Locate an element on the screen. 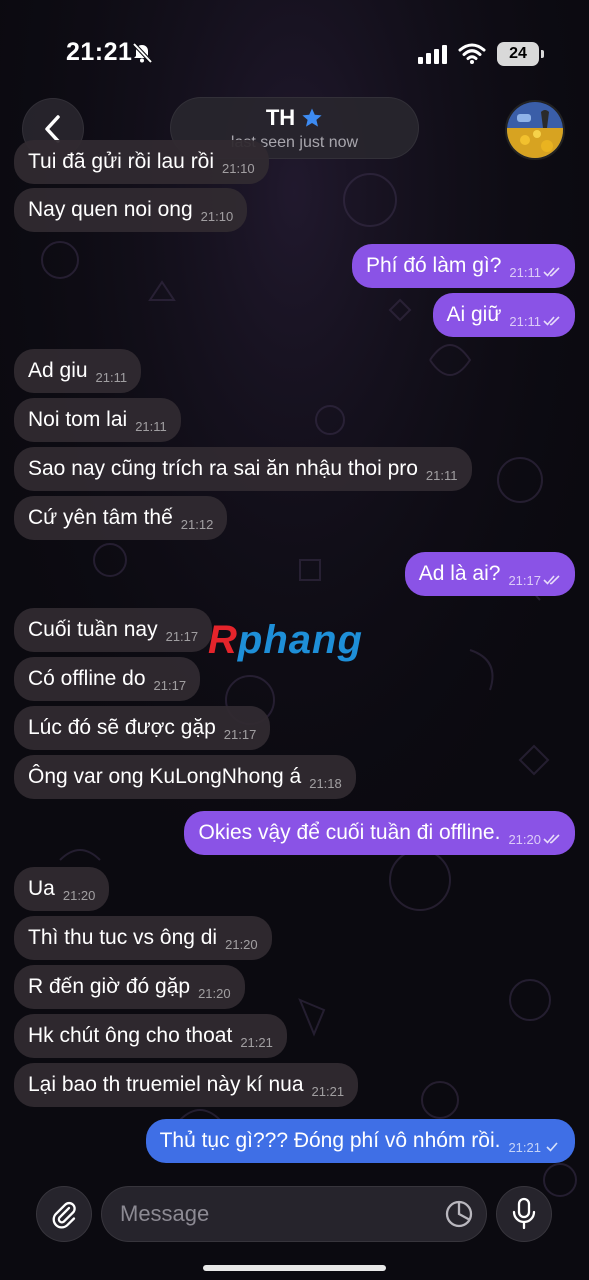 This screenshot has height=1280, width=589. message-bubble-incoming: Nay quen noi ong 21:10 is located at coordinates (131, 210).